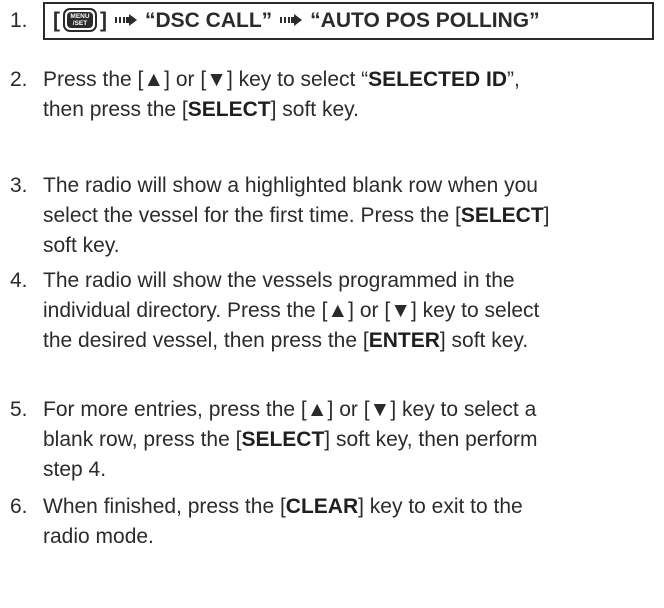 Image resolution: width=664 pixels, height=608 pixels. What do you see at coordinates (206, 79) in the screenshot?
I see `text-segment: Press the [▲] or [▼] key to select “` at bounding box center [206, 79].